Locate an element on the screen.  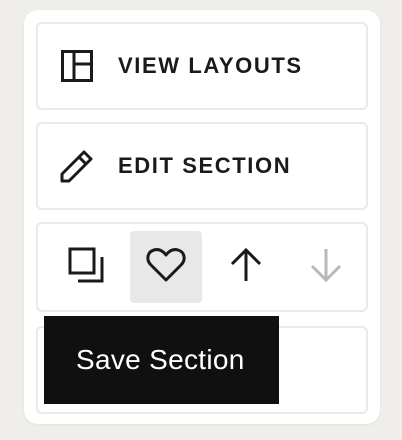
move-up-button is located at coordinates (246, 267).